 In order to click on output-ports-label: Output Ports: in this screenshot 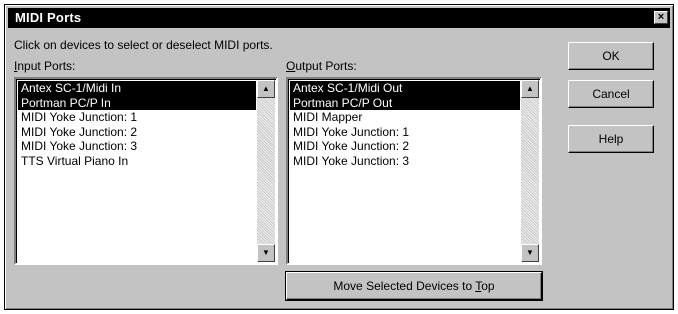, I will do `click(321, 66)`.